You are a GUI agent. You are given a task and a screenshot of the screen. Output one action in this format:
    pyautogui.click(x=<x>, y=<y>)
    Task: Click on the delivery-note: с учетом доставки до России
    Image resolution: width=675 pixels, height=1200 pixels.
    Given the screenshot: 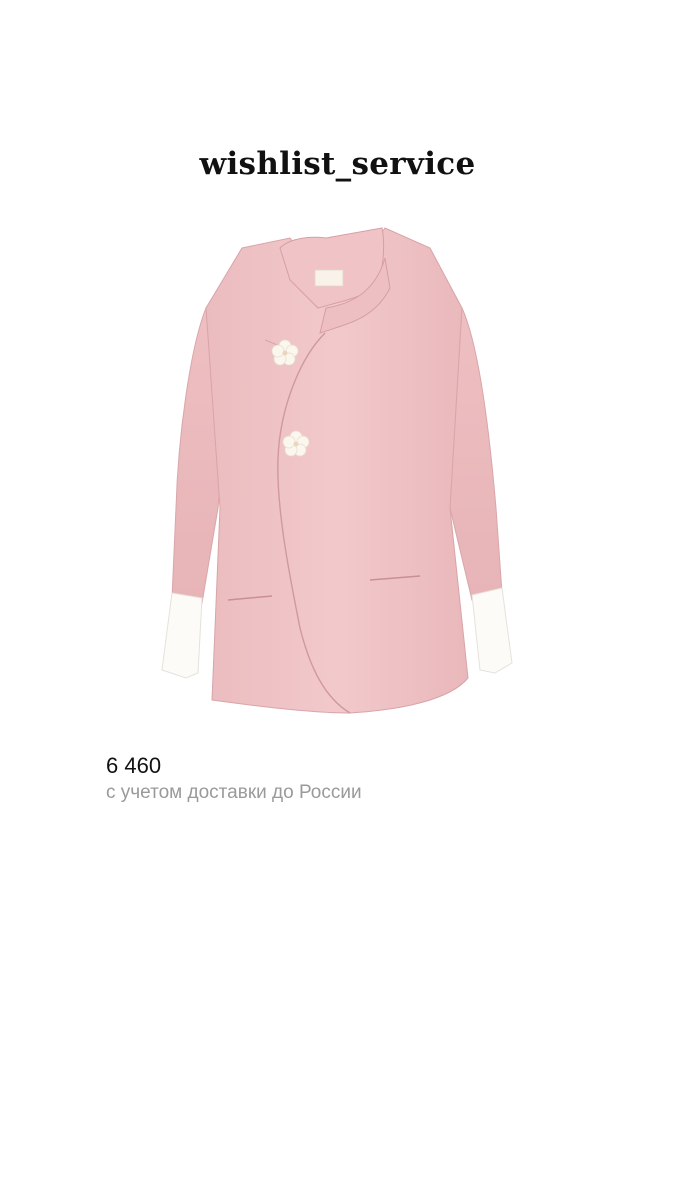 What is the action you would take?
    pyautogui.click(x=234, y=792)
    